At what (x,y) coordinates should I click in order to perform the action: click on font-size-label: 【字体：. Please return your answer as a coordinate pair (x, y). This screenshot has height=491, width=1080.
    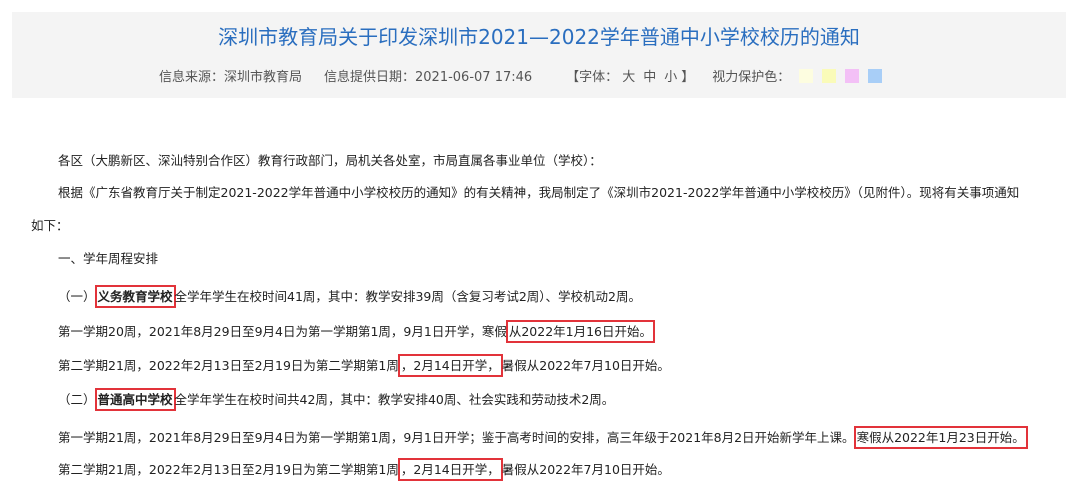
    Looking at the image, I should click on (592, 77).